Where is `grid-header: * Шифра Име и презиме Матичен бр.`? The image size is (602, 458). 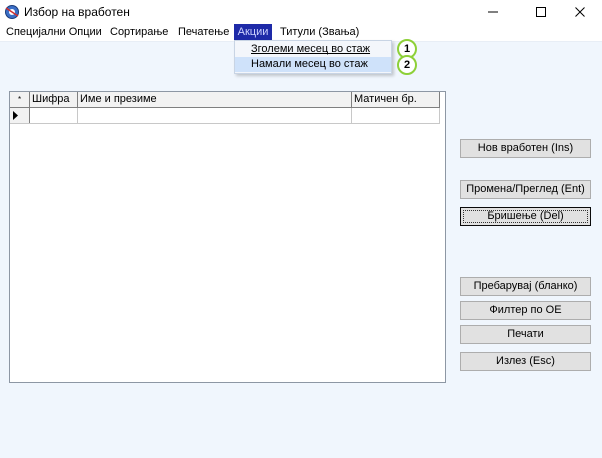 grid-header: * Шифра Име и презиме Матичен бр. is located at coordinates (225, 100).